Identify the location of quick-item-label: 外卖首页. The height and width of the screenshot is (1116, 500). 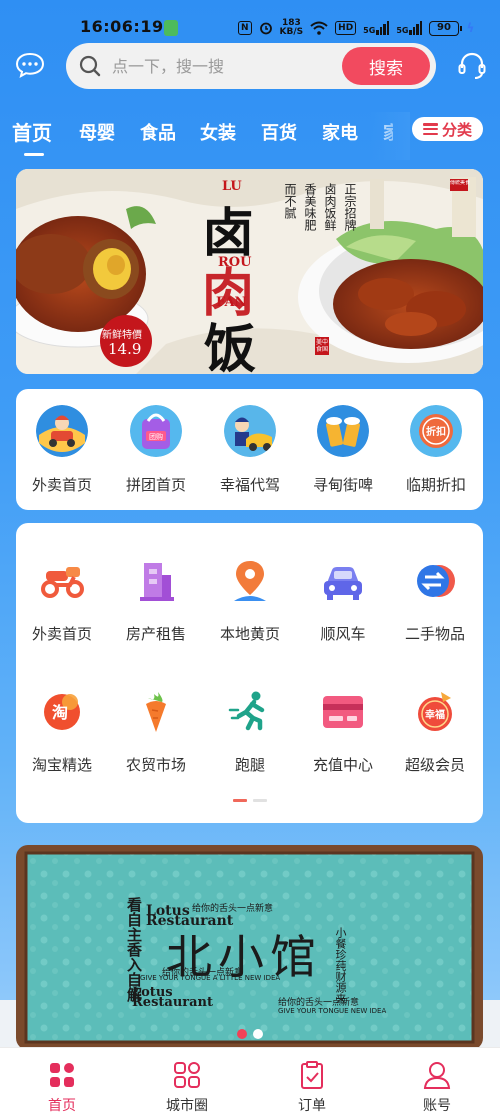
(61, 485).